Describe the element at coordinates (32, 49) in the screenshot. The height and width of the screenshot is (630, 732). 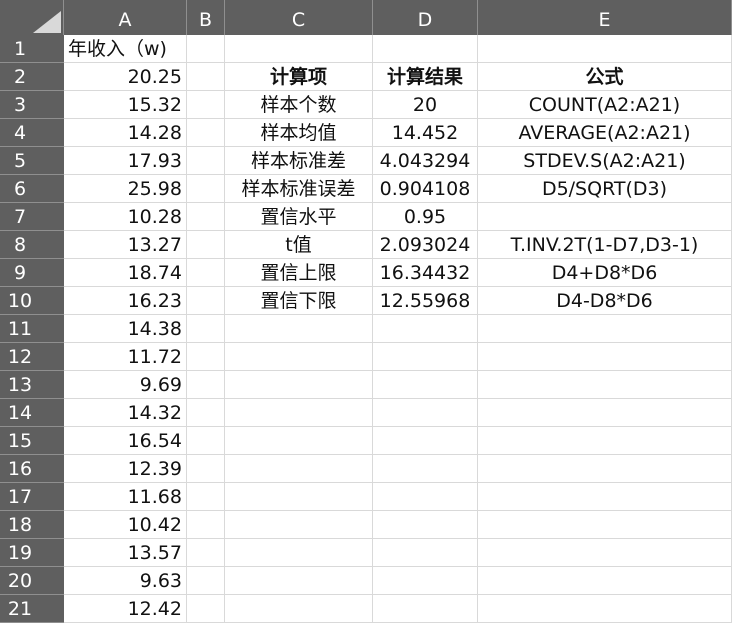
I see `row-header-1: 1` at that location.